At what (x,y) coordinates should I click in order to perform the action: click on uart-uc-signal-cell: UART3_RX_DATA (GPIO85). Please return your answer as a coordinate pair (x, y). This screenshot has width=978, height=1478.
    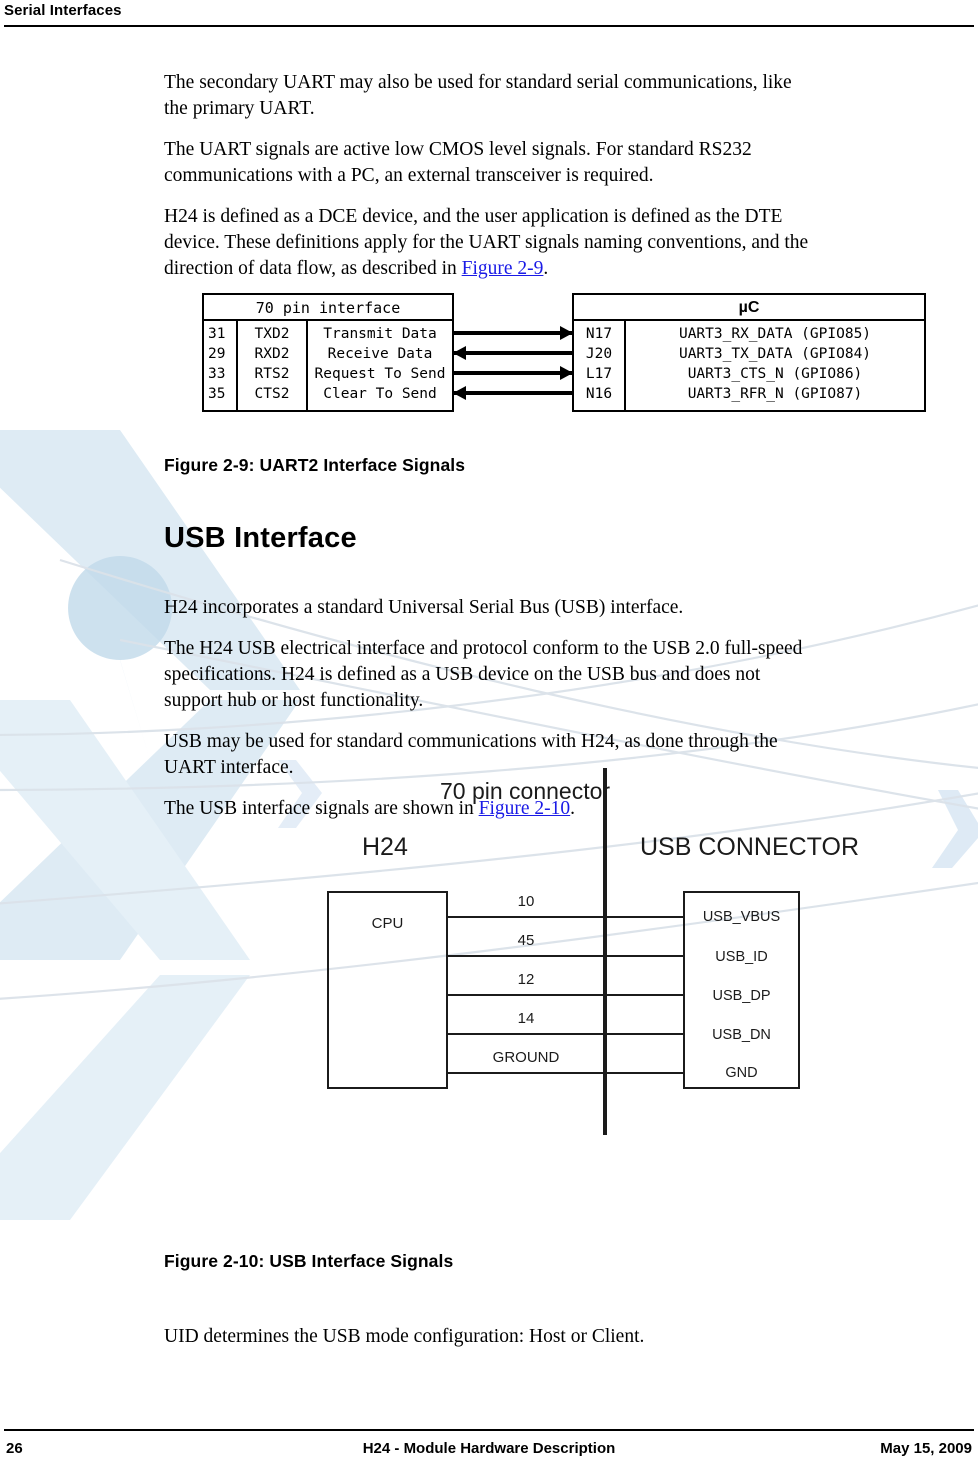
    Looking at the image, I should click on (775, 334).